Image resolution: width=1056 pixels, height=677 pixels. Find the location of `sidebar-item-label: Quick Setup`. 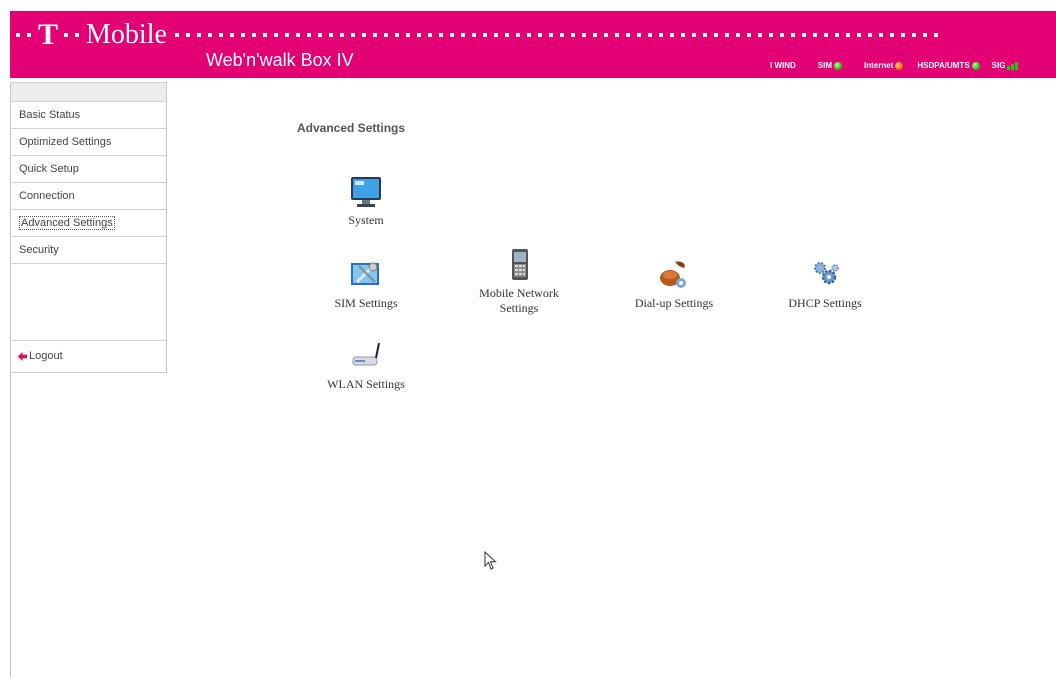

sidebar-item-label: Quick Setup is located at coordinates (49, 169).